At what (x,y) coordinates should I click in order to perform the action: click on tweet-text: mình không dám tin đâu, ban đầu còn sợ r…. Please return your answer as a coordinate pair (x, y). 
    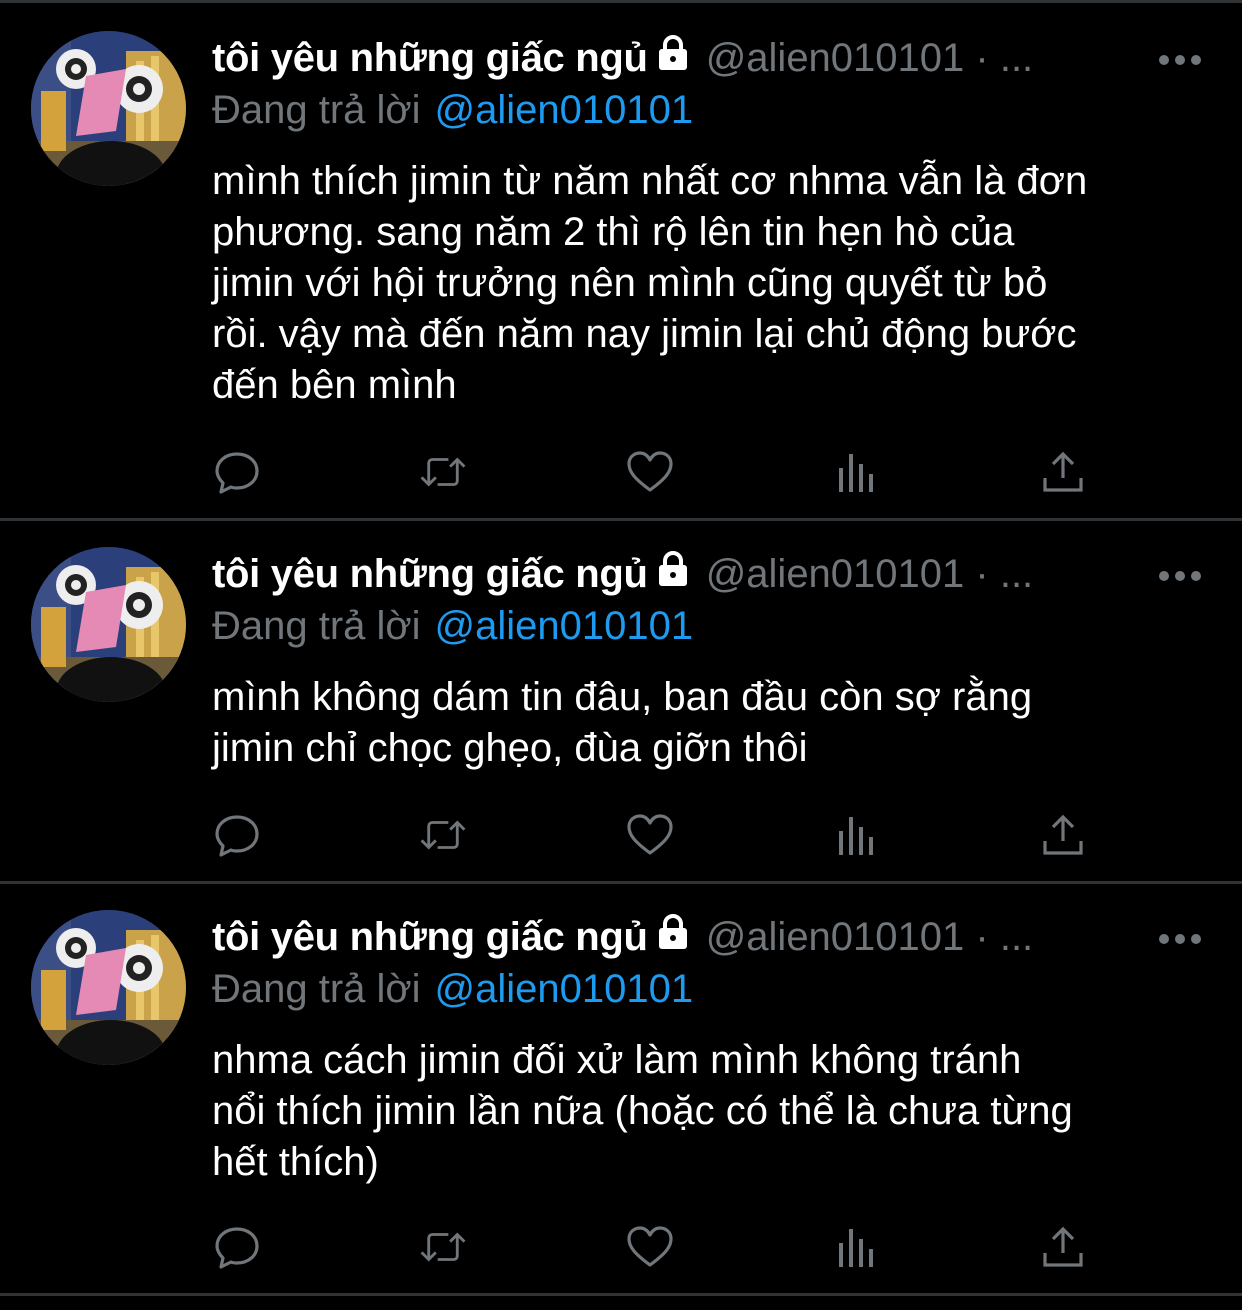
    Looking at the image, I should click on (622, 722).